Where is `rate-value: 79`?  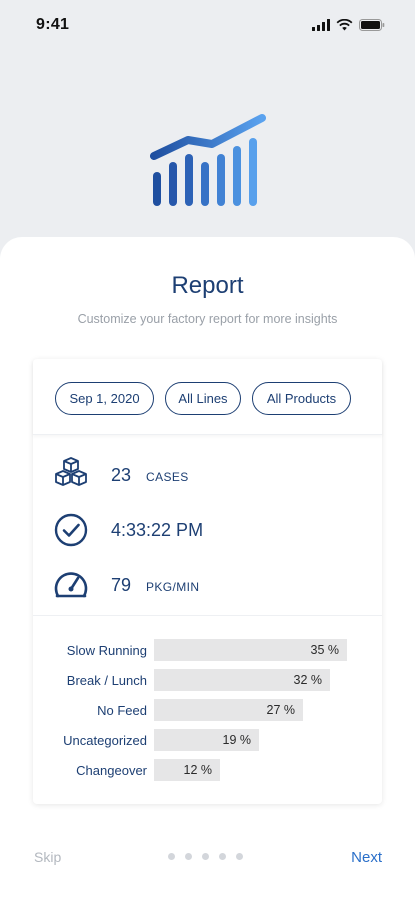 rate-value: 79 is located at coordinates (121, 585).